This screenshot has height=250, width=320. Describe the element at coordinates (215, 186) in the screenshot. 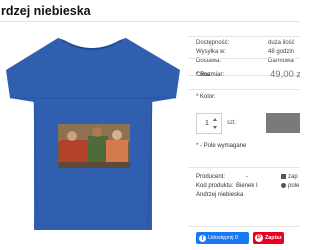

I see `product-code-label: Kod produktu:` at that location.